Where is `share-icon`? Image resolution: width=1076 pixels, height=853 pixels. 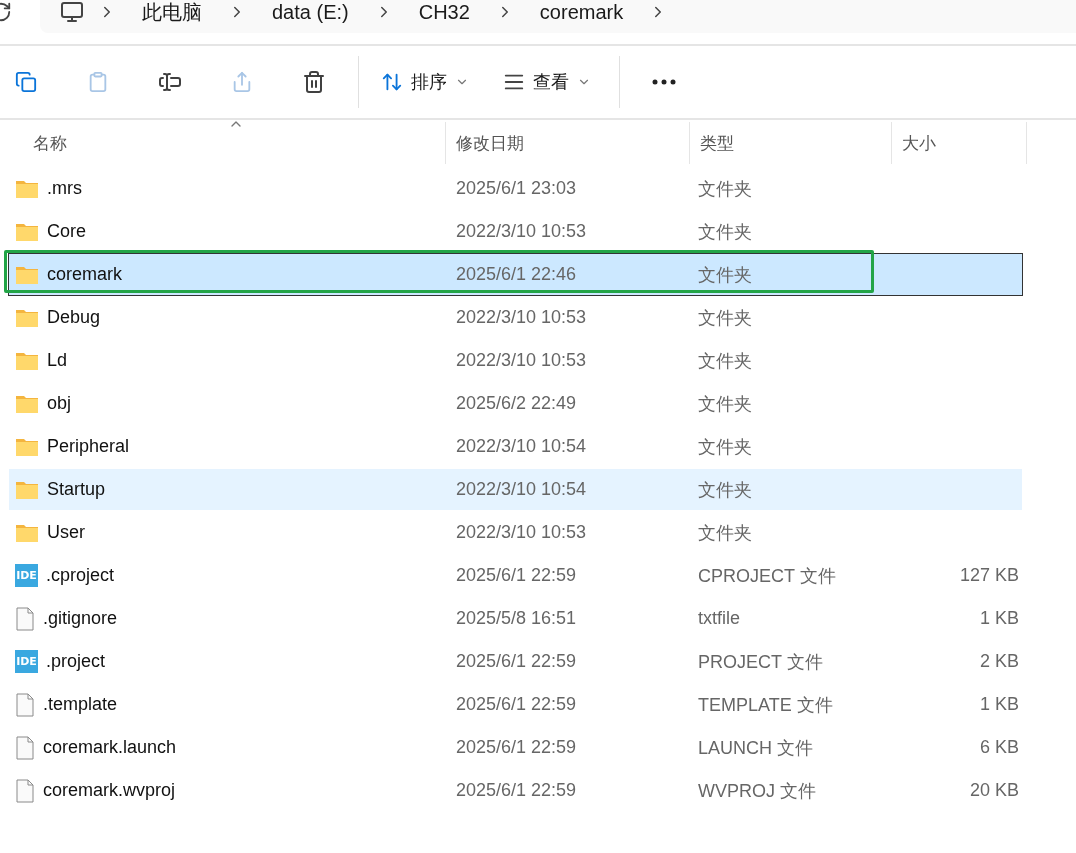
share-icon is located at coordinates (242, 82).